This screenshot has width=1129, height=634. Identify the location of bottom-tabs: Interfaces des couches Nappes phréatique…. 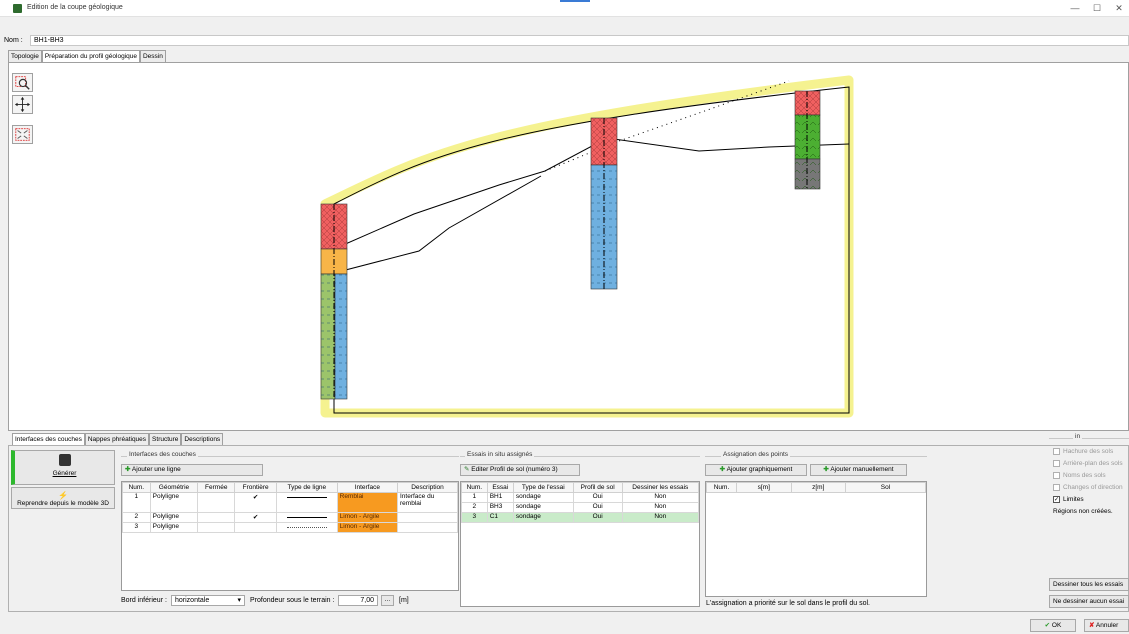
(118, 439).